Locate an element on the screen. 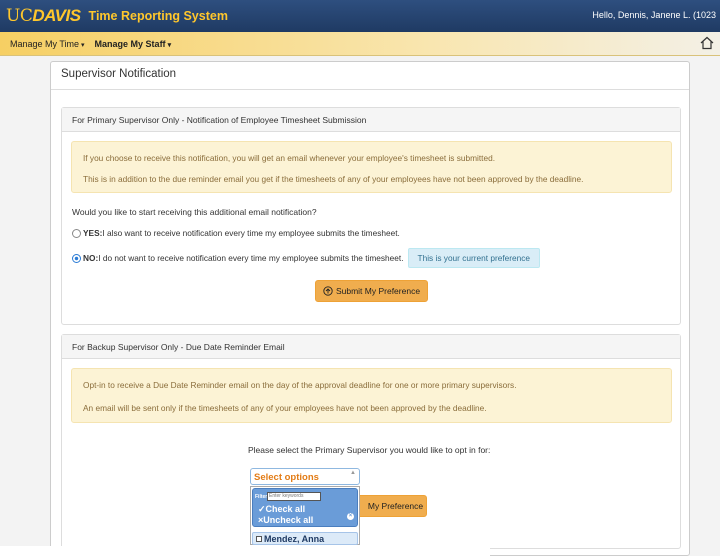  divider is located at coordinates (370, 89).